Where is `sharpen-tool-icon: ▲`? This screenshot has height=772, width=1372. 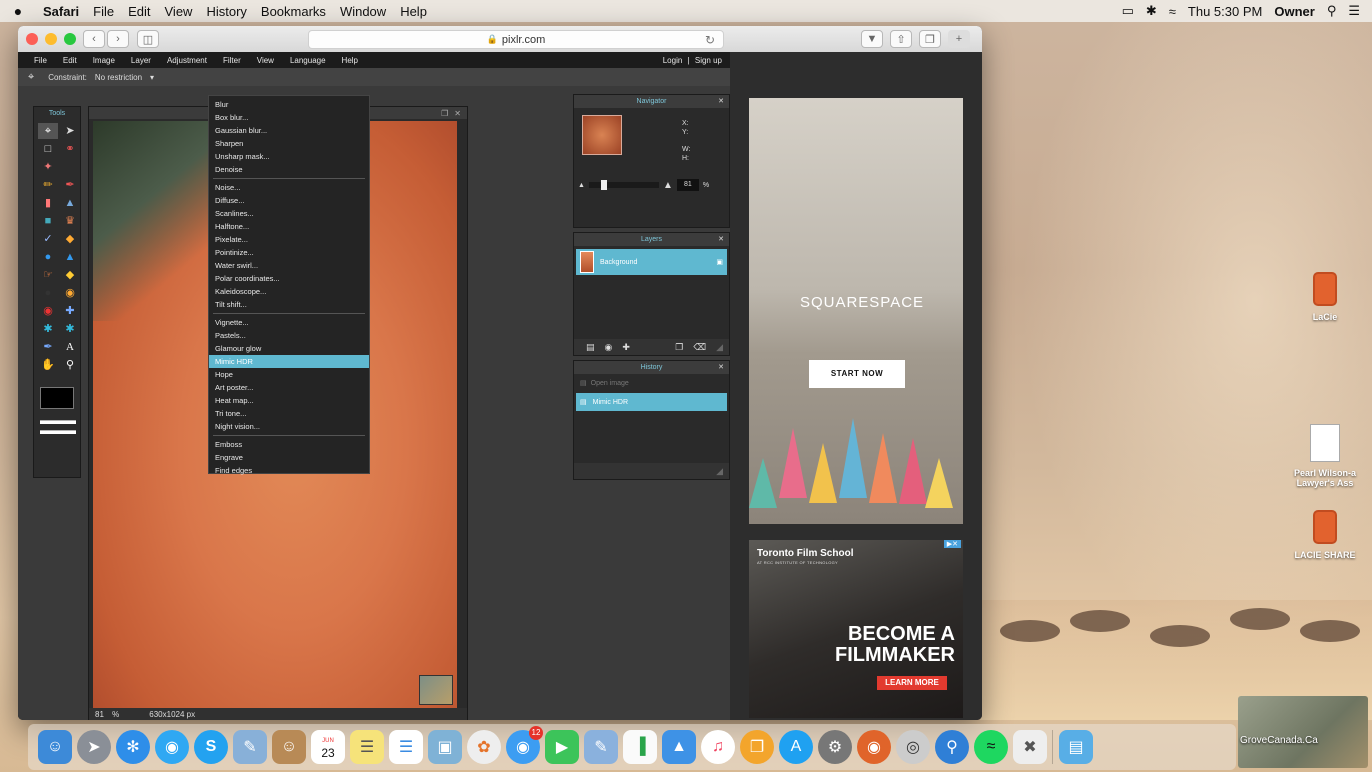 sharpen-tool-icon: ▲ is located at coordinates (70, 257).